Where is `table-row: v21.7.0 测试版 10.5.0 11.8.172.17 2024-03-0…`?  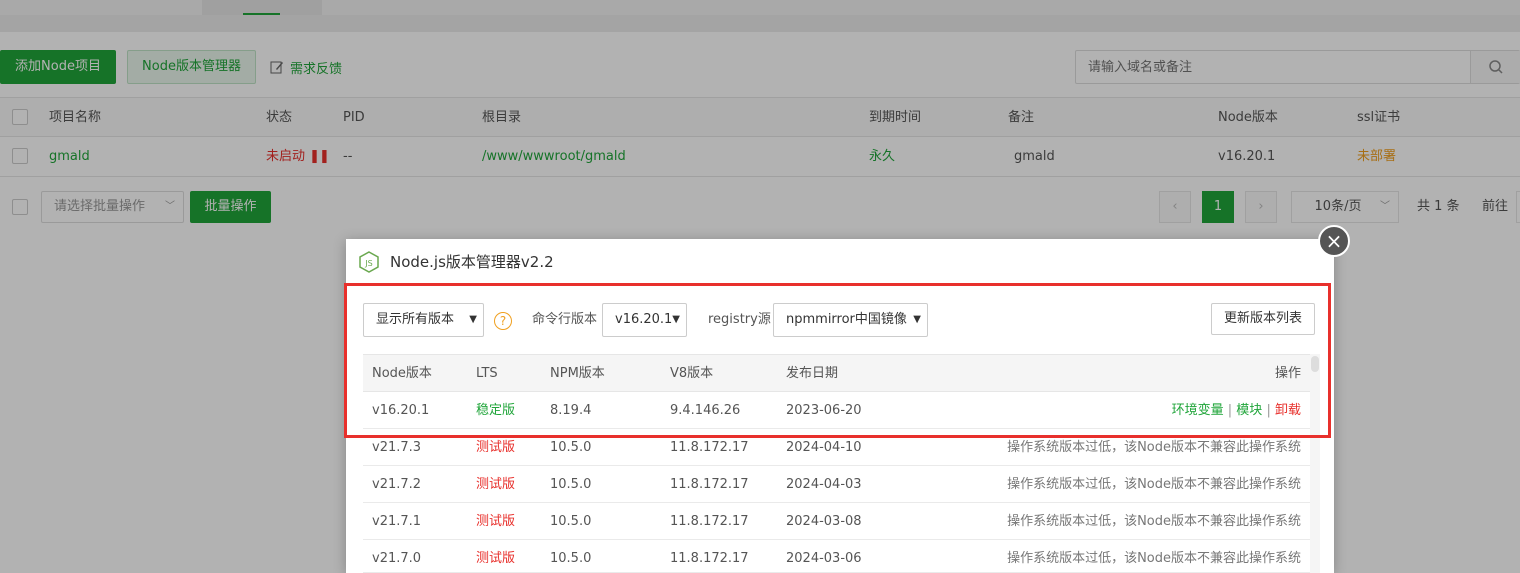 table-row: v21.7.0 测试版 10.5.0 11.8.172.17 2024-03-0… is located at coordinates (836, 556).